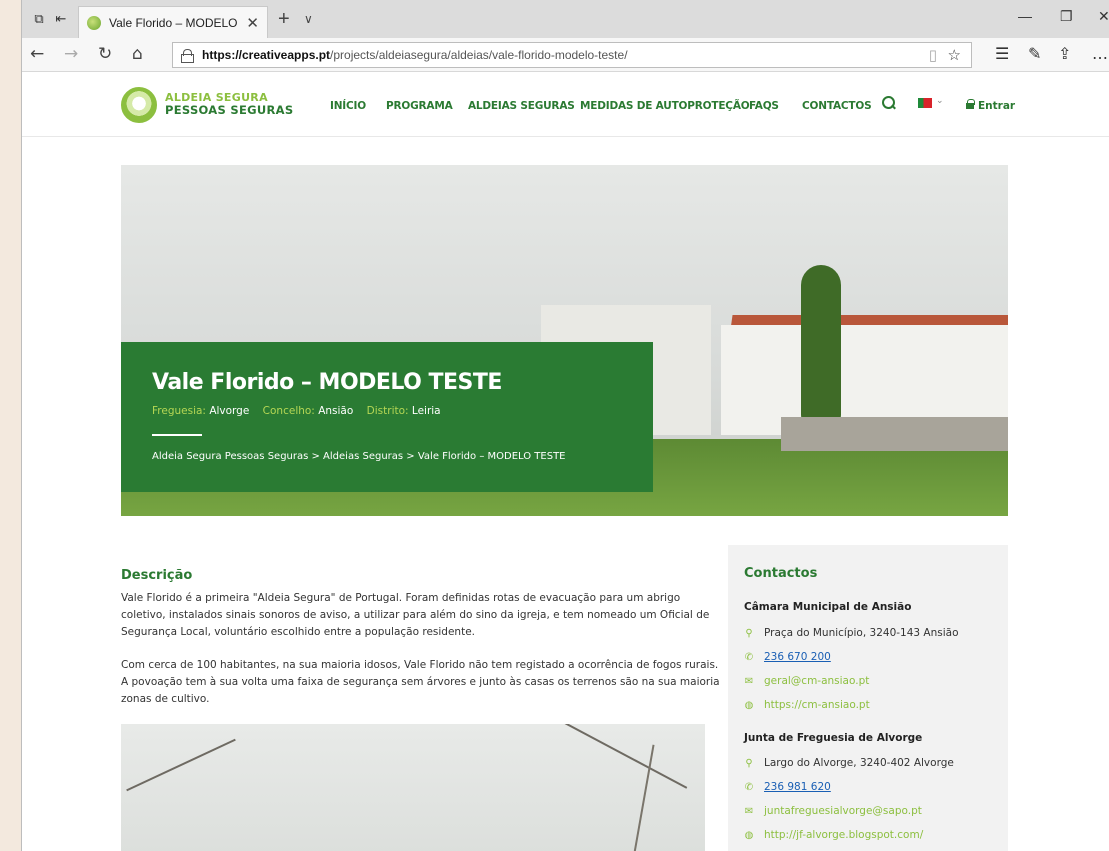  Describe the element at coordinates (94, 22) in the screenshot. I see `site-favicon-icon` at that location.